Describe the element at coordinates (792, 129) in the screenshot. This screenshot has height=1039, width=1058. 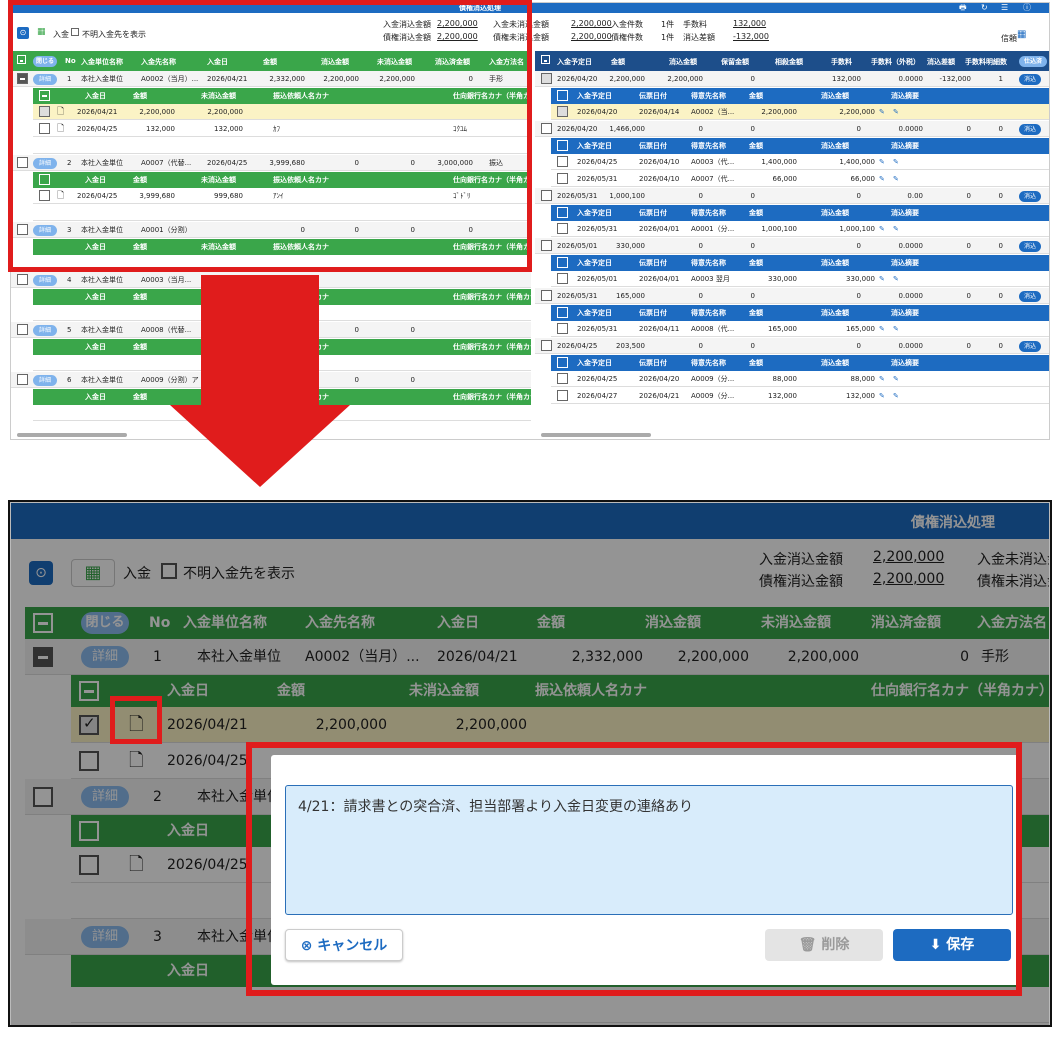
I see `table-row: 2026/04/20 1,466,000 0 0 0 0.0000 0 0 消込` at that location.